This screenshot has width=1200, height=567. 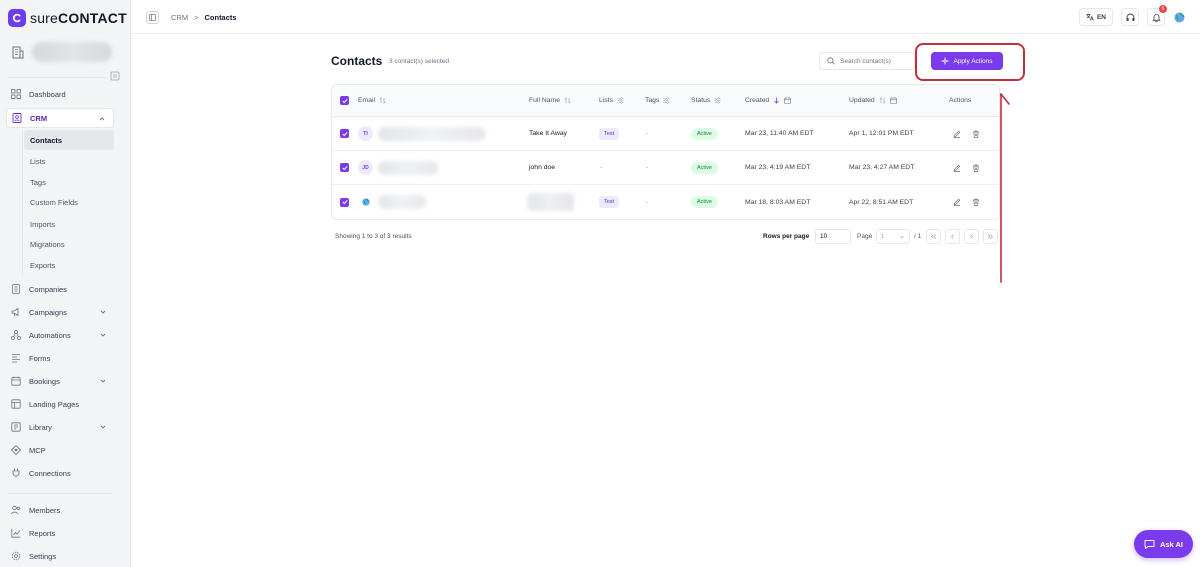 I want to click on ask-ai-button: Ask AI, so click(x=1163, y=544).